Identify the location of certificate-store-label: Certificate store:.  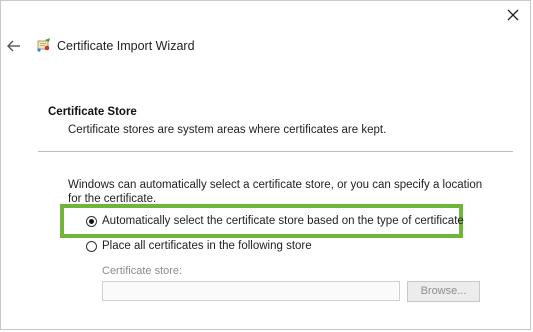
(142, 271).